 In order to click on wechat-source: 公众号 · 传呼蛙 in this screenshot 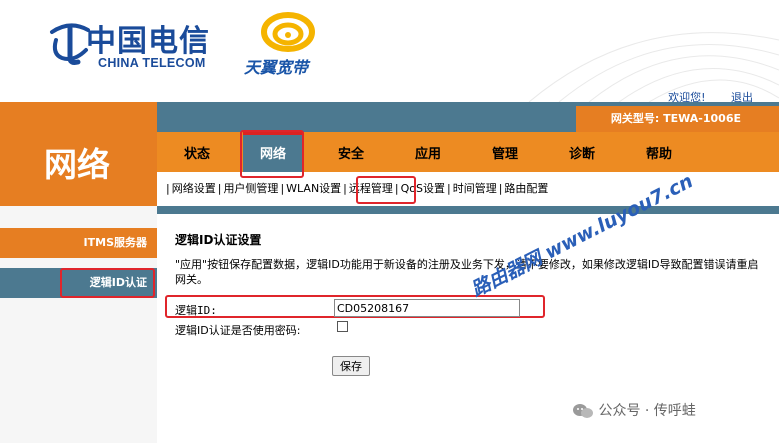, I will do `click(634, 410)`.